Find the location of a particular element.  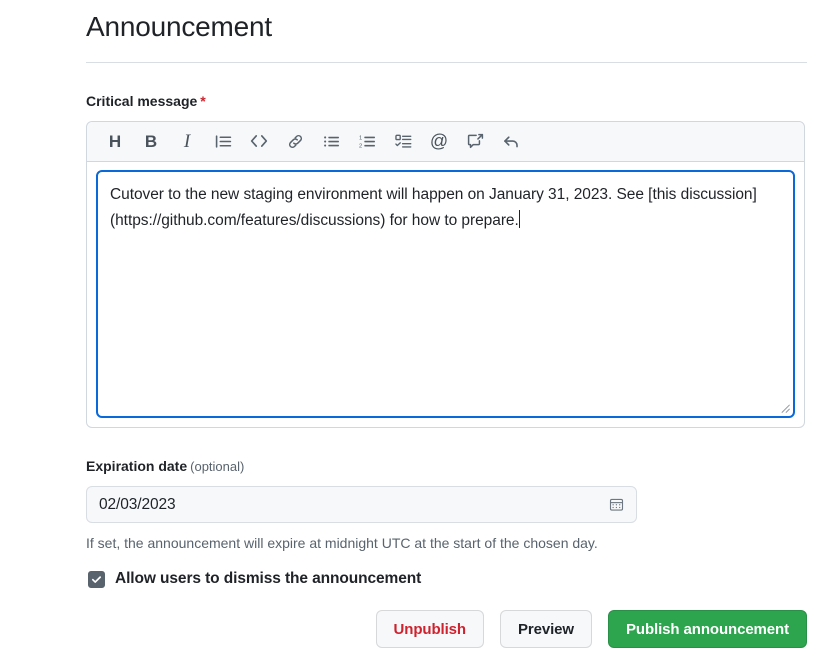

text-caret is located at coordinates (519, 218).